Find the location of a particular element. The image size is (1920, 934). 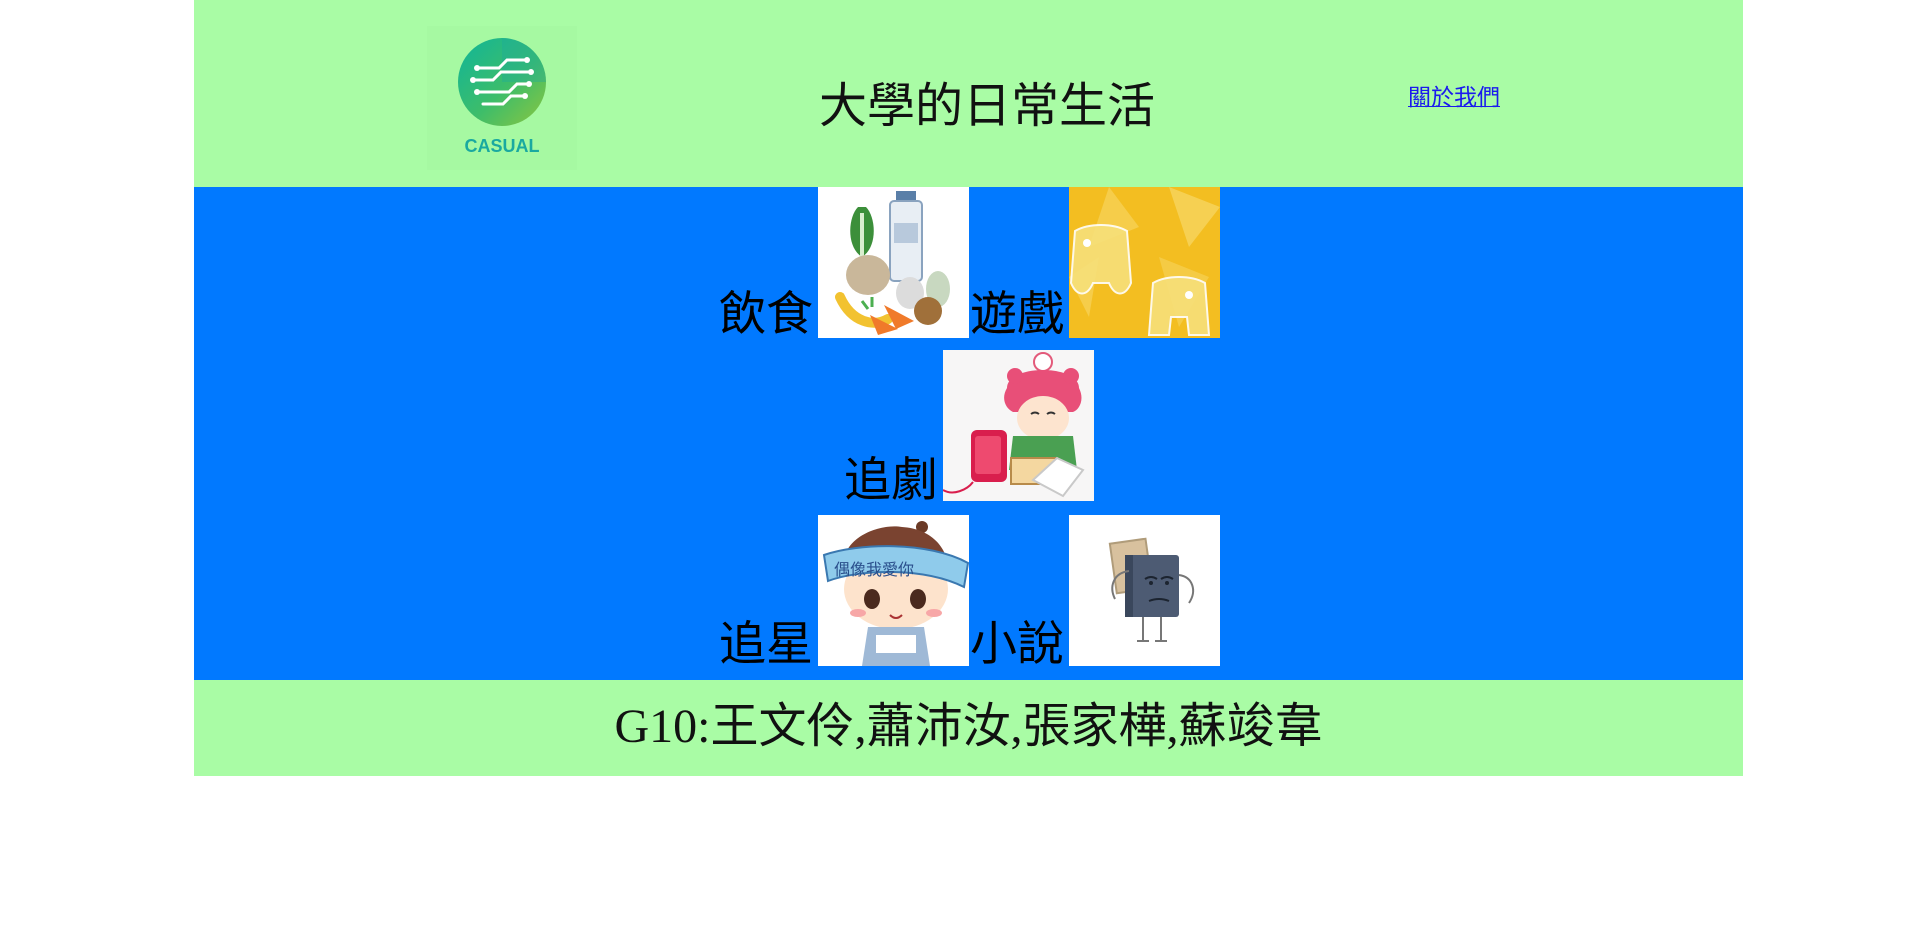

idol-image: 偶像我愛你 is located at coordinates (894, 590).